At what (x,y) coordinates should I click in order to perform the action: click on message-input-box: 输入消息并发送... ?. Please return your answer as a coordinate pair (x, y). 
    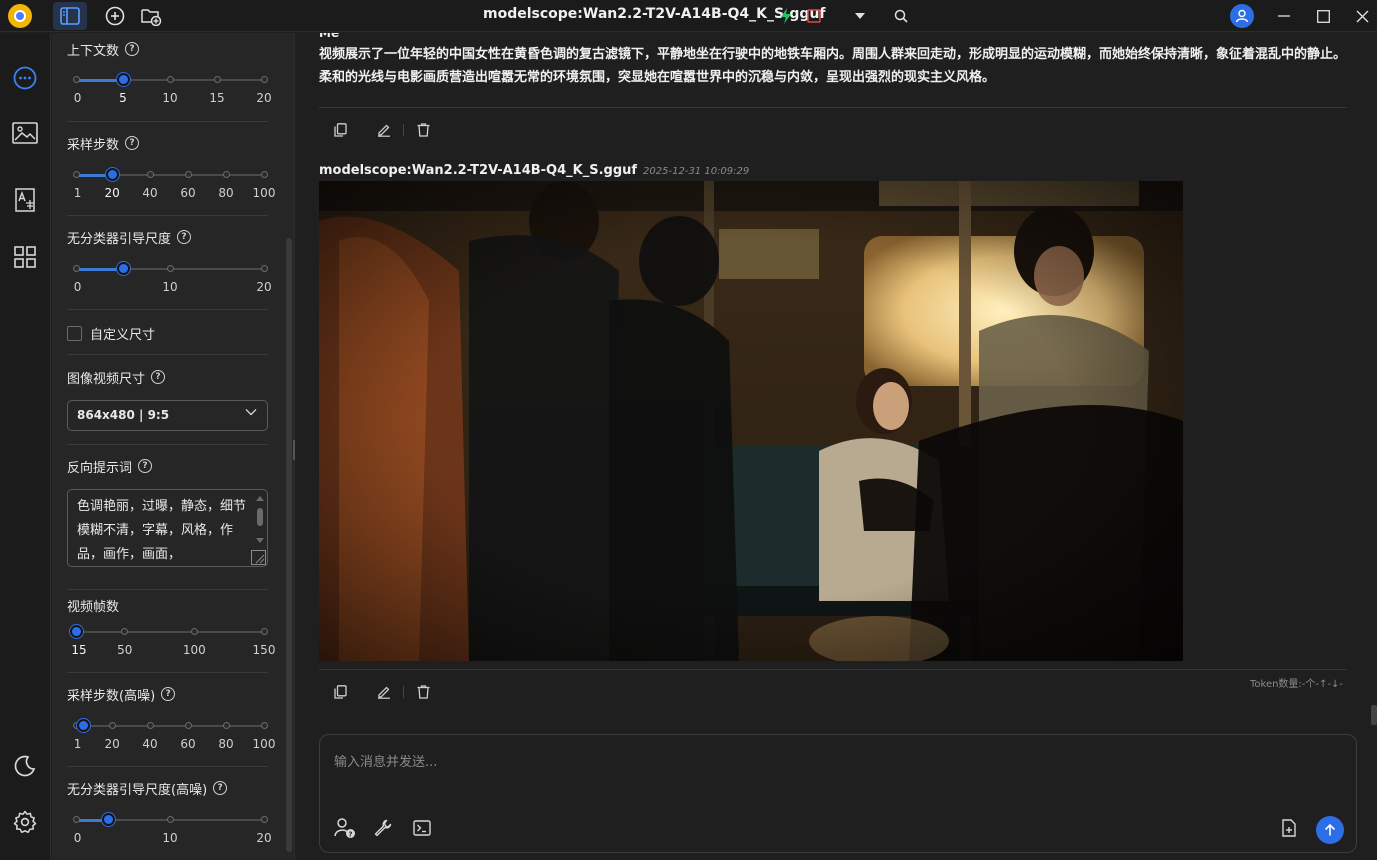
    Looking at the image, I should click on (838, 793).